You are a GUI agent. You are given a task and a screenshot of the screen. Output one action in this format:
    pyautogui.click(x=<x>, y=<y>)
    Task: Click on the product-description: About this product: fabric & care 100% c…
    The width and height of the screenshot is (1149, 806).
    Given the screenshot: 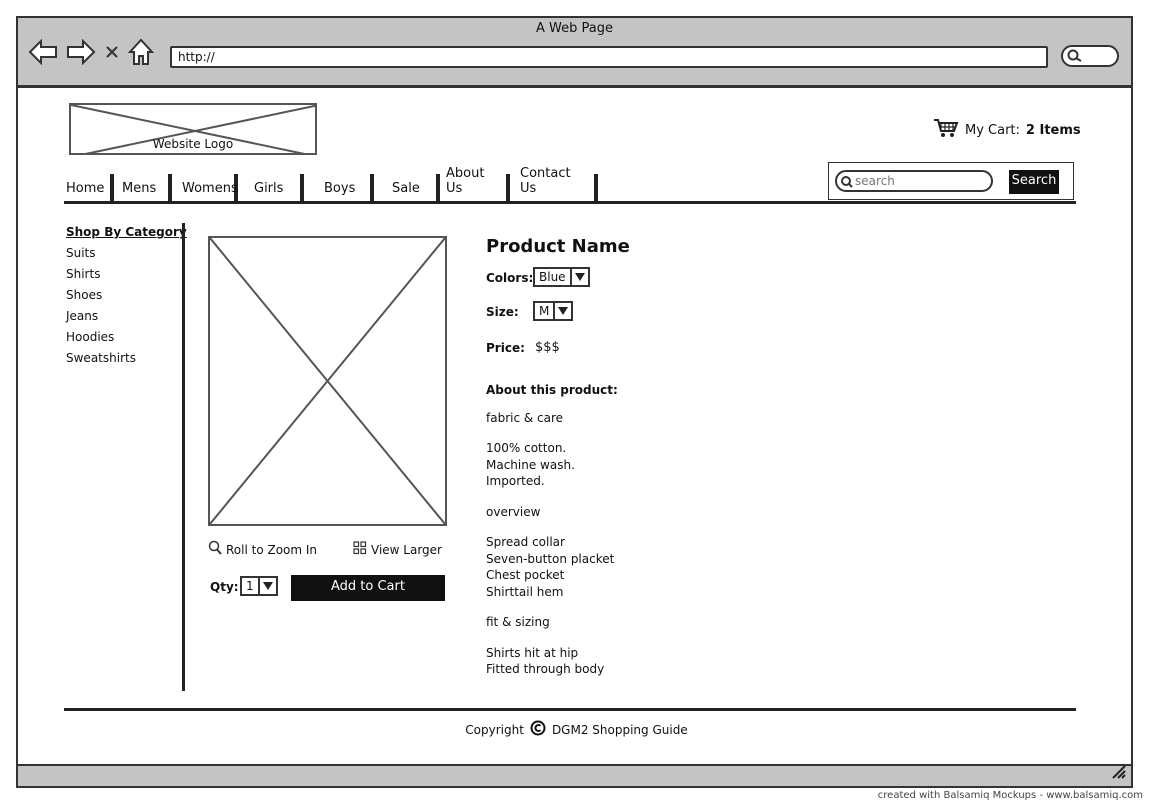 What is the action you would take?
    pyautogui.click(x=552, y=530)
    